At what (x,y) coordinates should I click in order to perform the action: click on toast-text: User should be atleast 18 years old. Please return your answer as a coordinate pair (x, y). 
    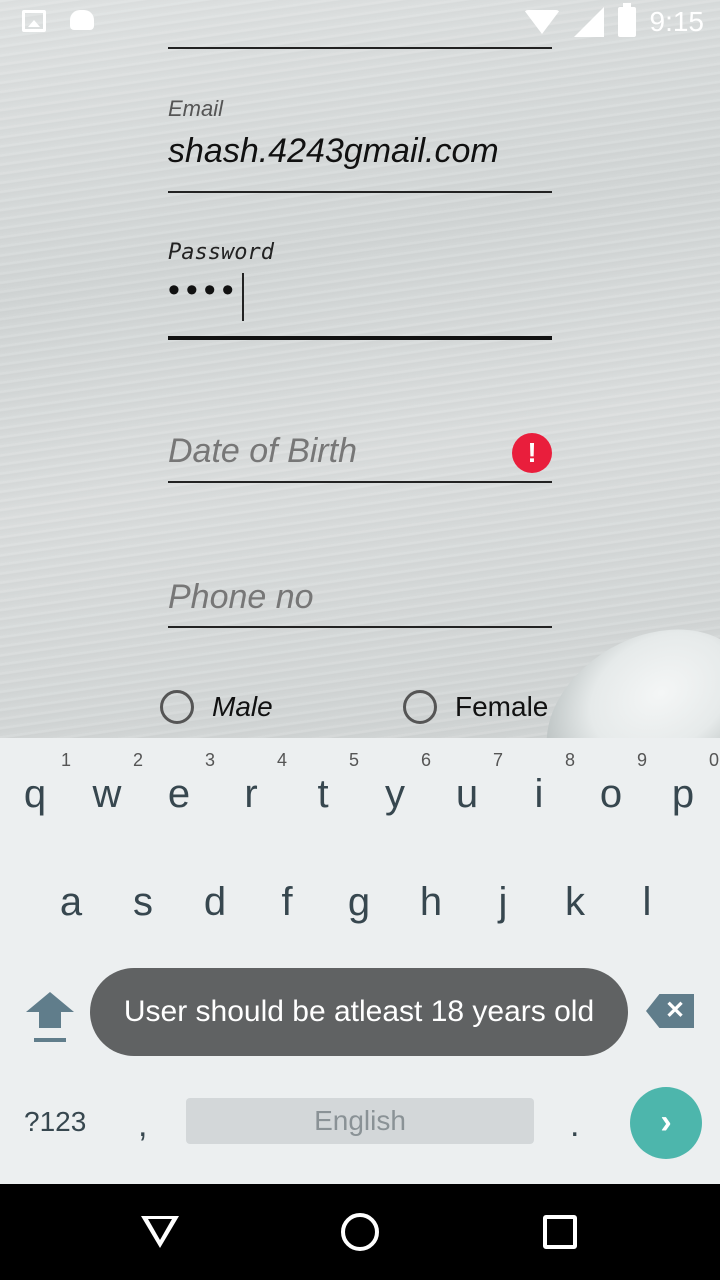
    Looking at the image, I should click on (359, 1011).